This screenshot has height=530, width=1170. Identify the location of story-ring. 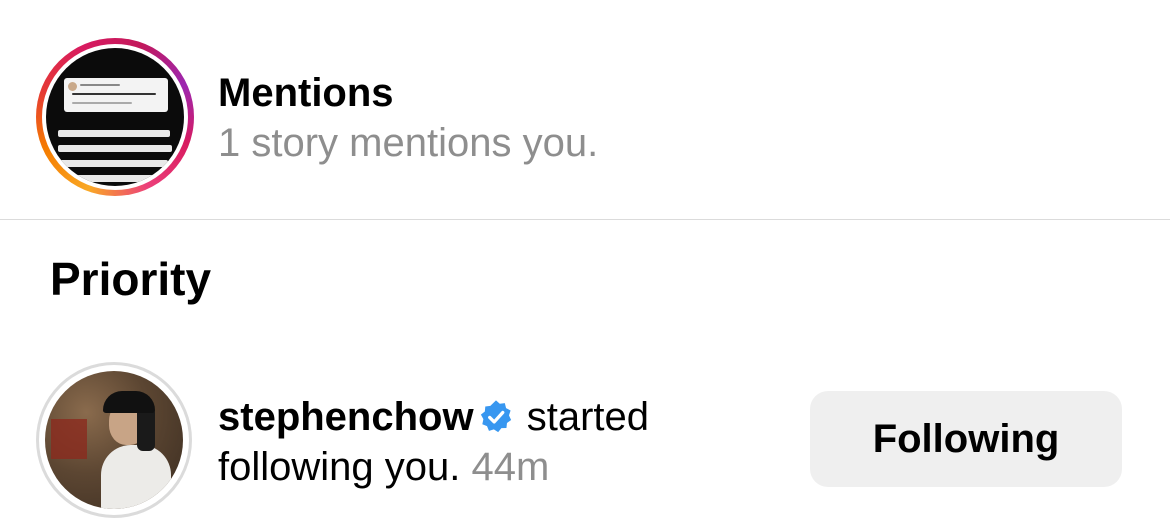
(115, 117).